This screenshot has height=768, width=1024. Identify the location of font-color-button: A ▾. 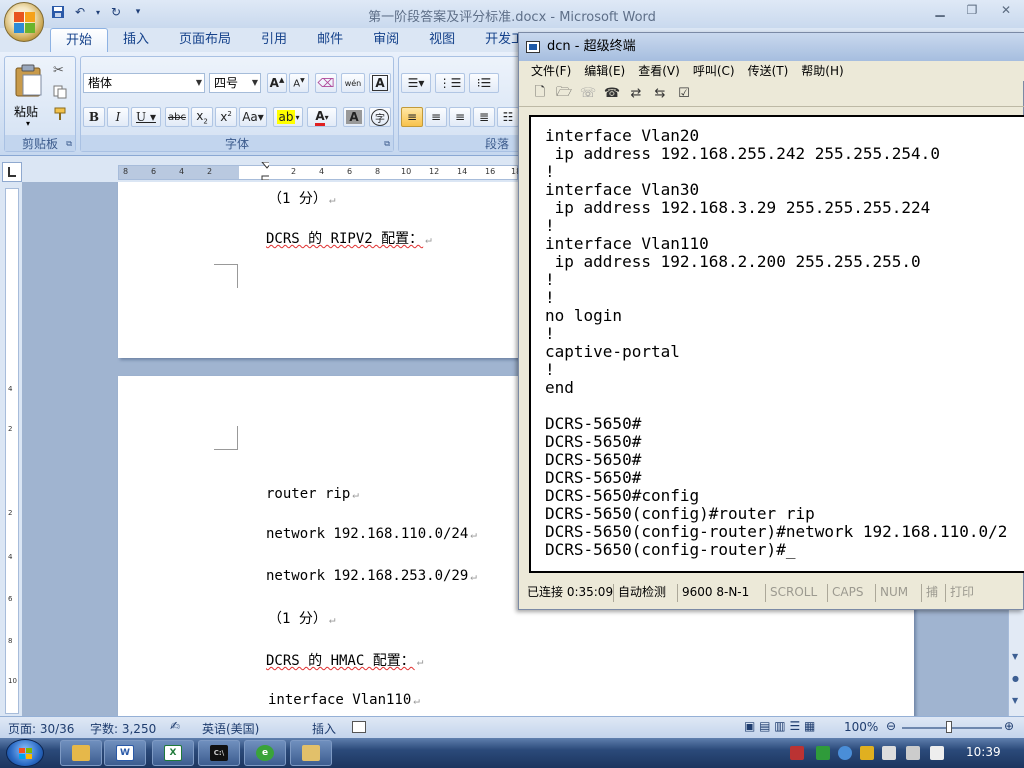
(322, 117).